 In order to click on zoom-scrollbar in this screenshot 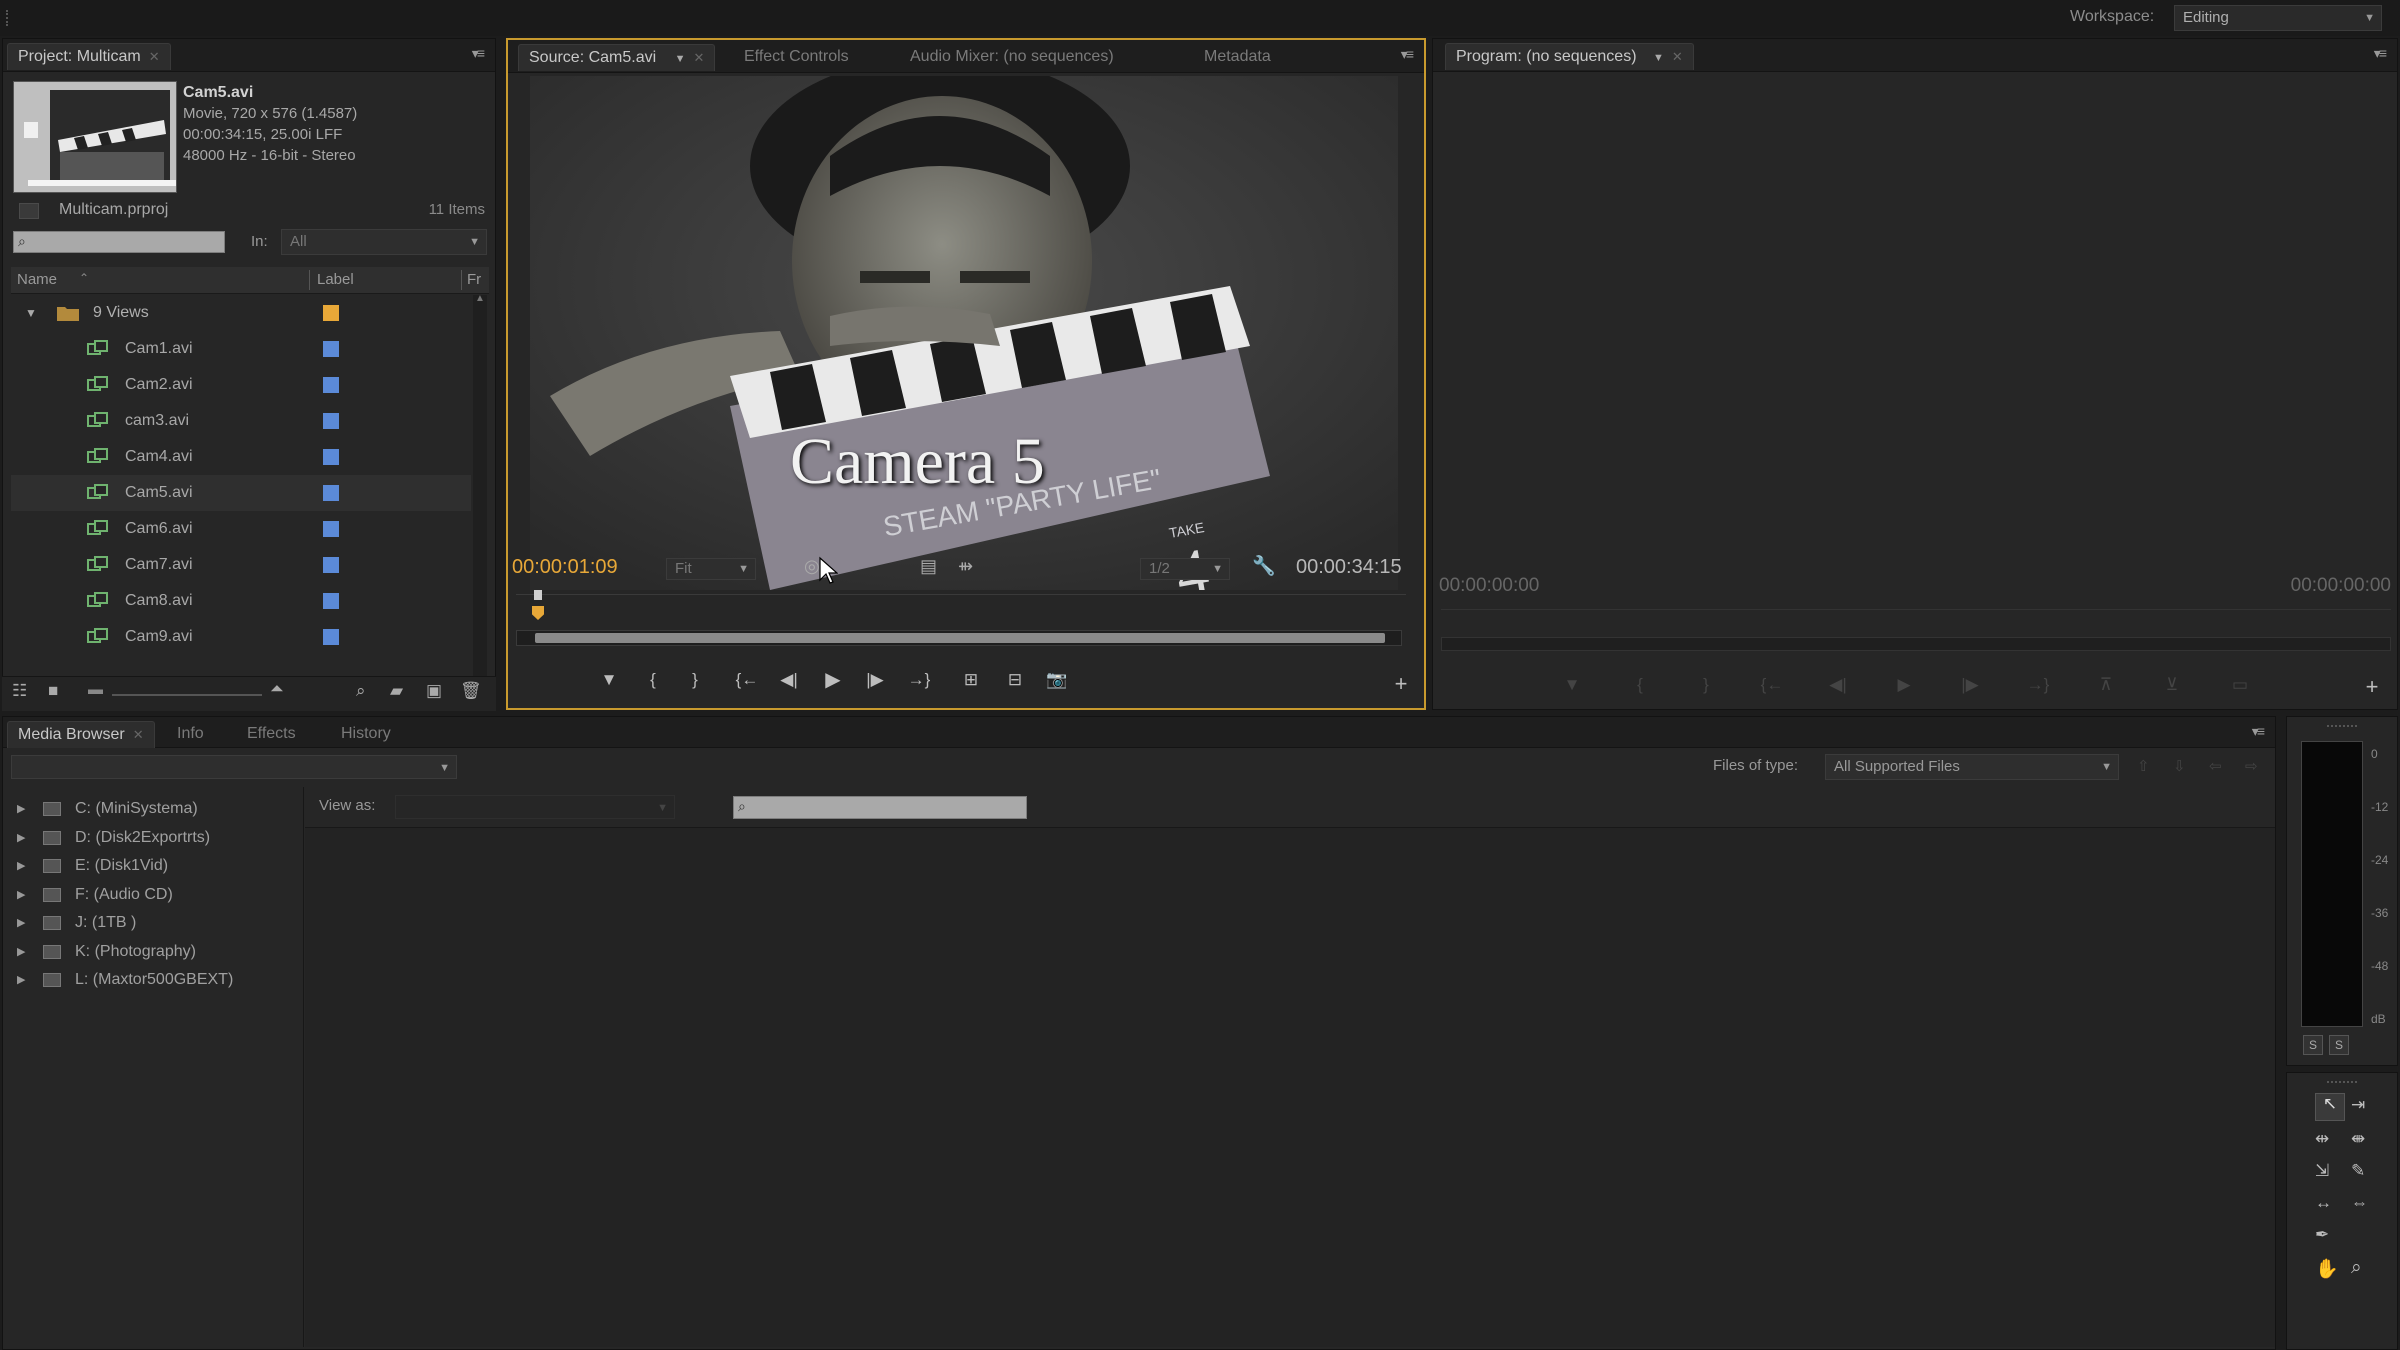, I will do `click(959, 638)`.